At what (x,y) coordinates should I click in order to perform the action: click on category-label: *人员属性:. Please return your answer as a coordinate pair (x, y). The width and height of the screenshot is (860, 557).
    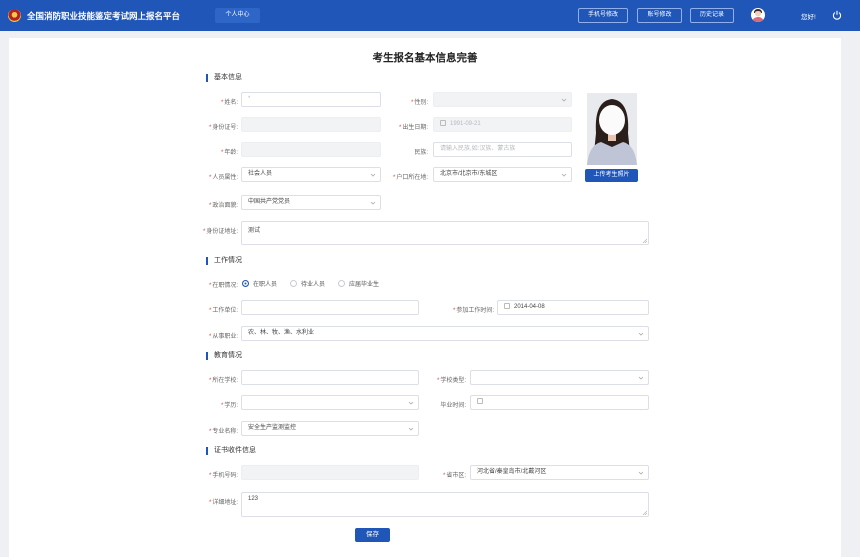
    Looking at the image, I should click on (223, 178).